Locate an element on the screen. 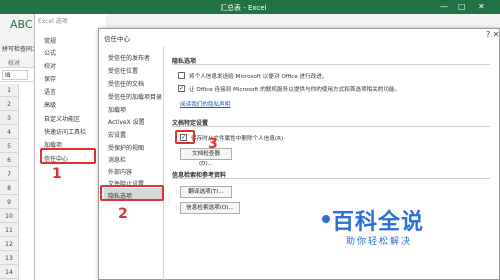 This screenshot has width=500, height=280. connect-services-checkbox: ✓ is located at coordinates (181, 88).